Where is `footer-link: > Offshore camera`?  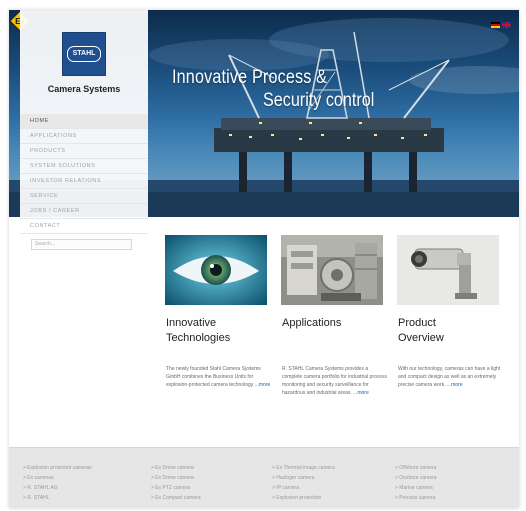 footer-link: > Offshore camera is located at coordinates (455, 468).